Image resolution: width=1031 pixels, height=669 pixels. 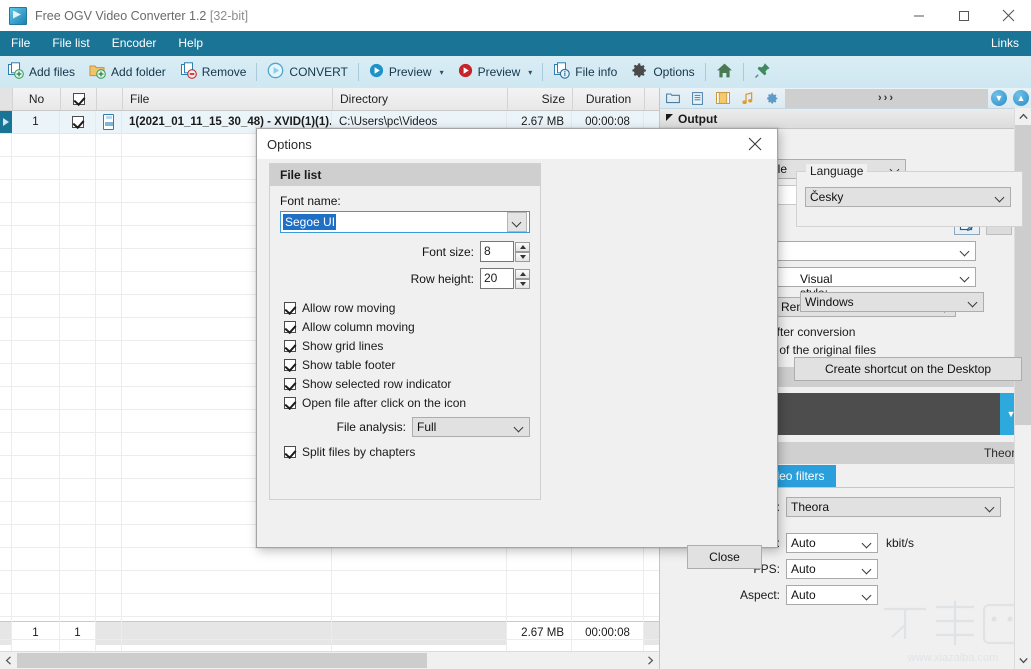 What do you see at coordinates (405, 247) in the screenshot?
I see `font-size-row: Font size: 8` at bounding box center [405, 247].